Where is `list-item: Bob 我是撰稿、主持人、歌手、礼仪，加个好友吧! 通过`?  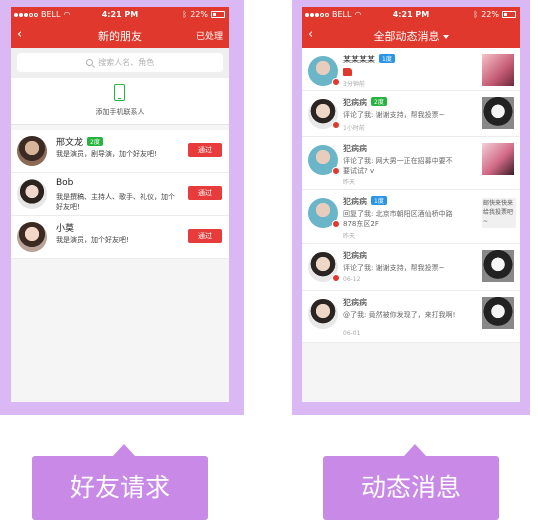
list-item: Bob 我是撰稿、主持人、歌手、礼仪，加个好友吧! 通过 is located at coordinates (120, 194).